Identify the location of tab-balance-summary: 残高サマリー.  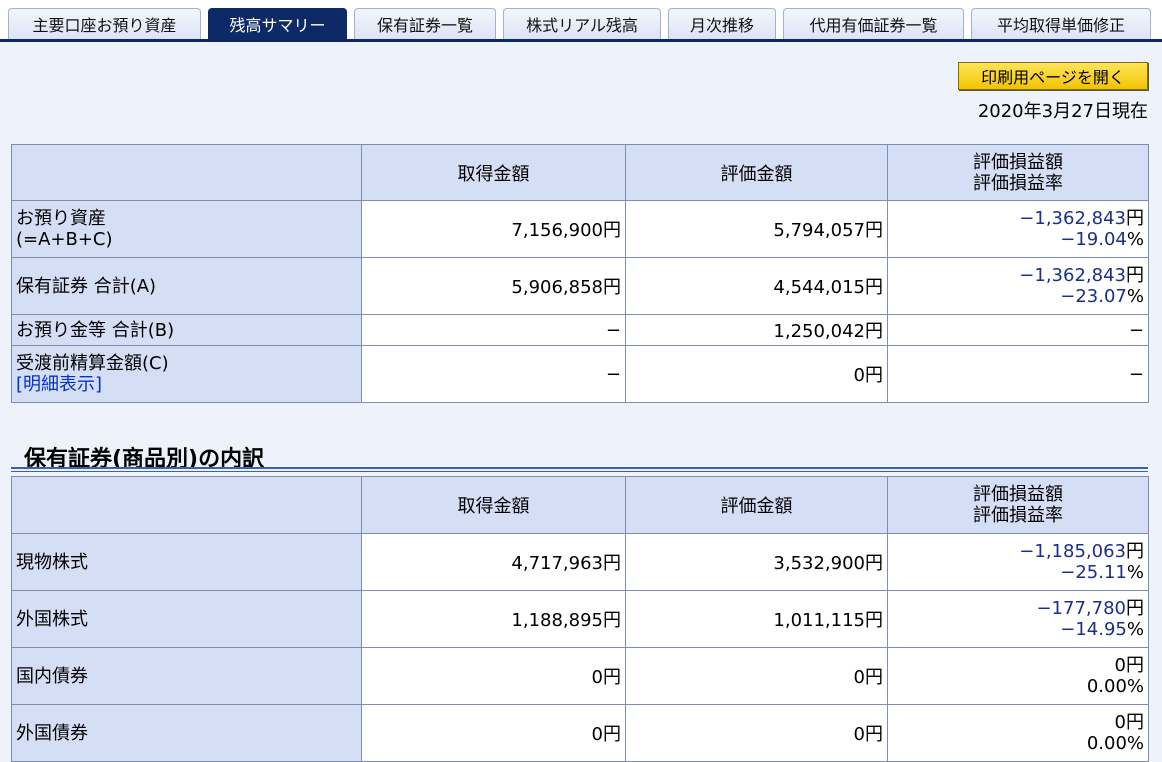
(277, 23).